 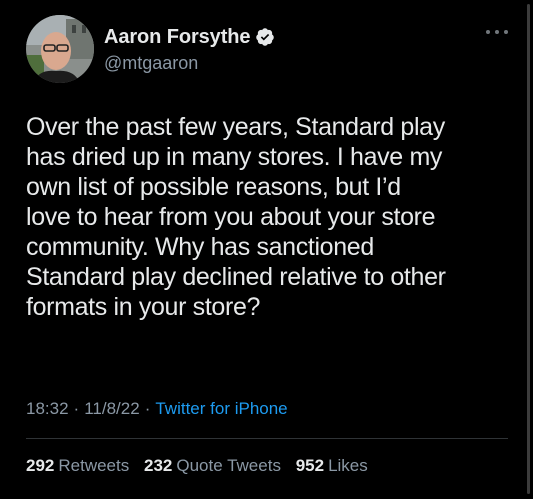 What do you see at coordinates (158, 465) in the screenshot?
I see `quote-tweets-count: 232` at bounding box center [158, 465].